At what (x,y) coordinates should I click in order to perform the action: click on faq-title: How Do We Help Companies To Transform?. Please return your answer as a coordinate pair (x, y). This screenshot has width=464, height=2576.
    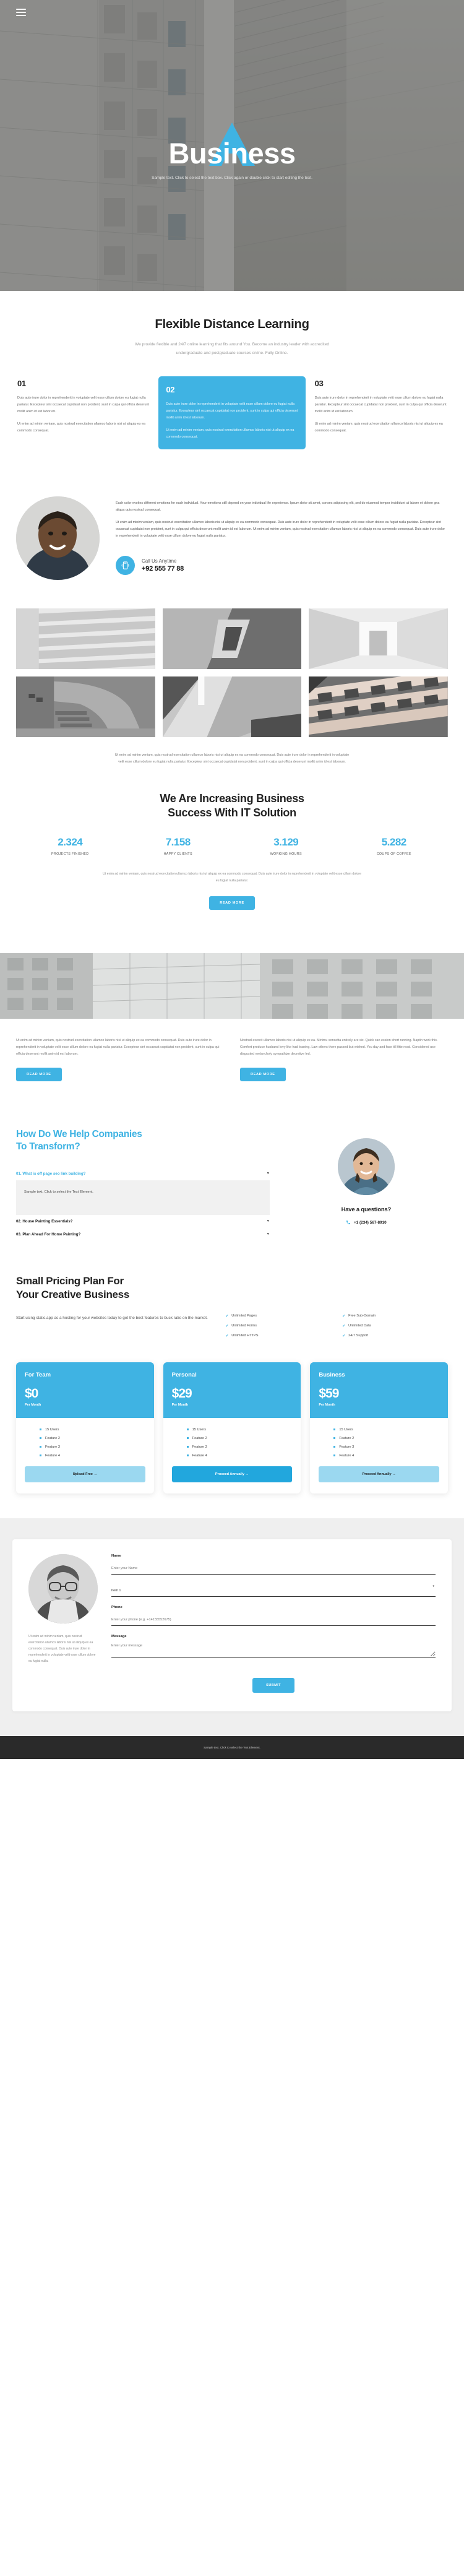
    Looking at the image, I should click on (143, 1141).